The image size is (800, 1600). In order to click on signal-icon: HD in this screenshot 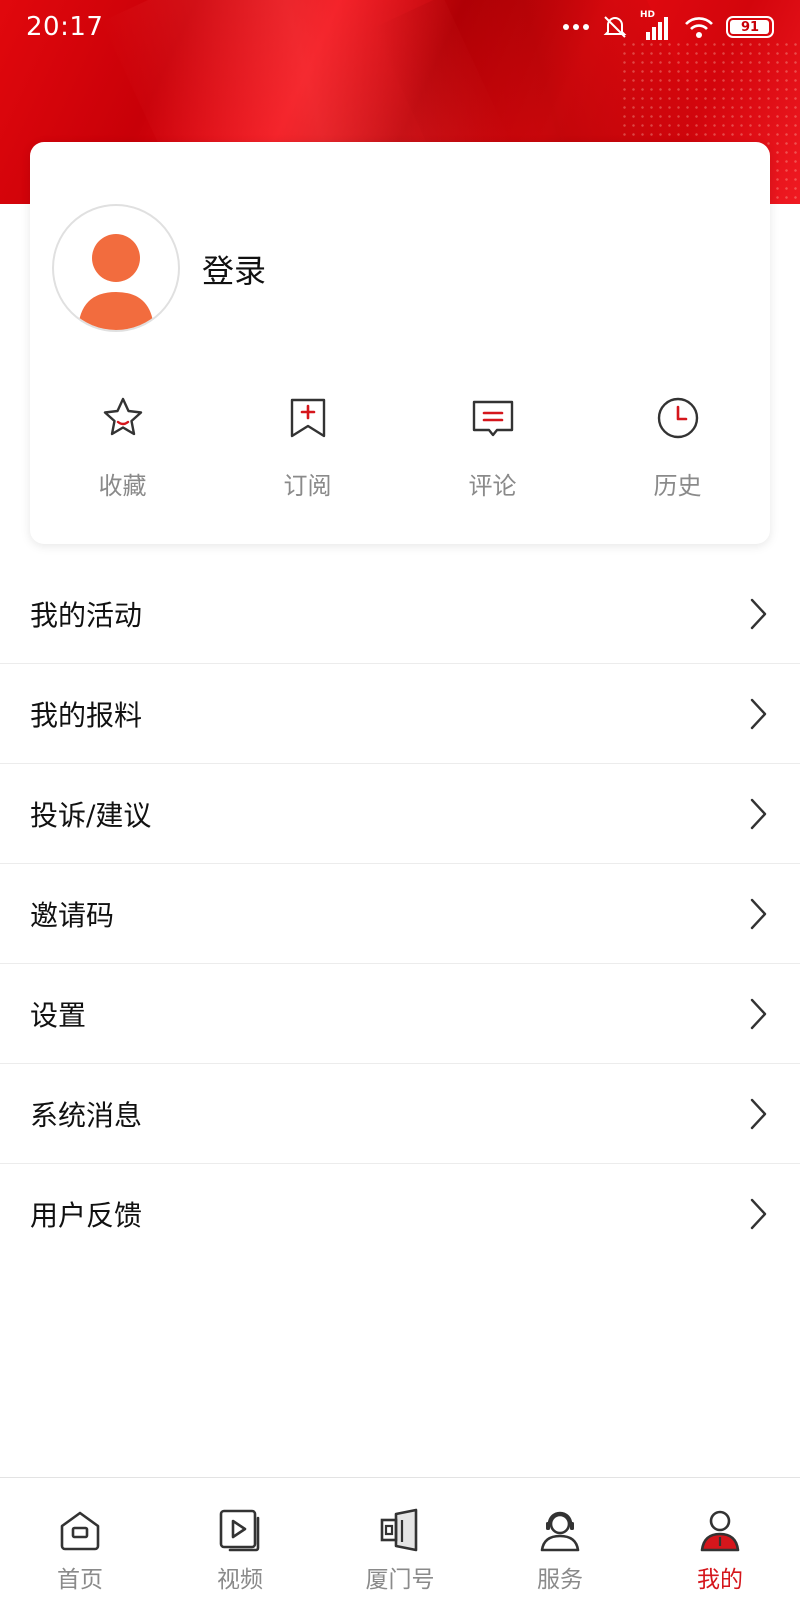, I will do `click(656, 25)`.